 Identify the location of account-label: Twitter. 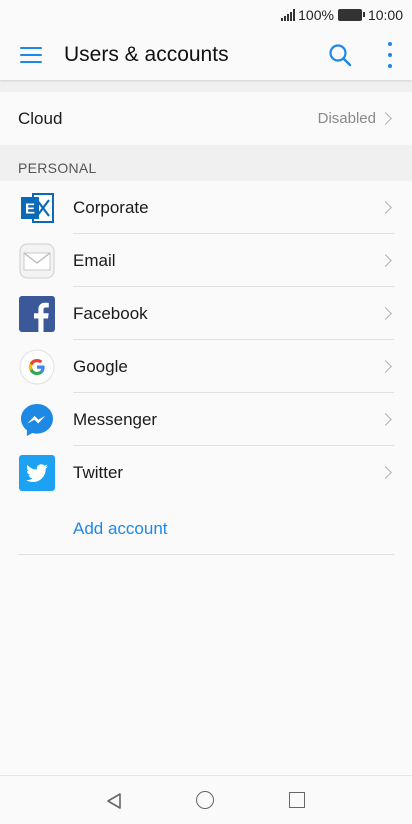
(98, 472).